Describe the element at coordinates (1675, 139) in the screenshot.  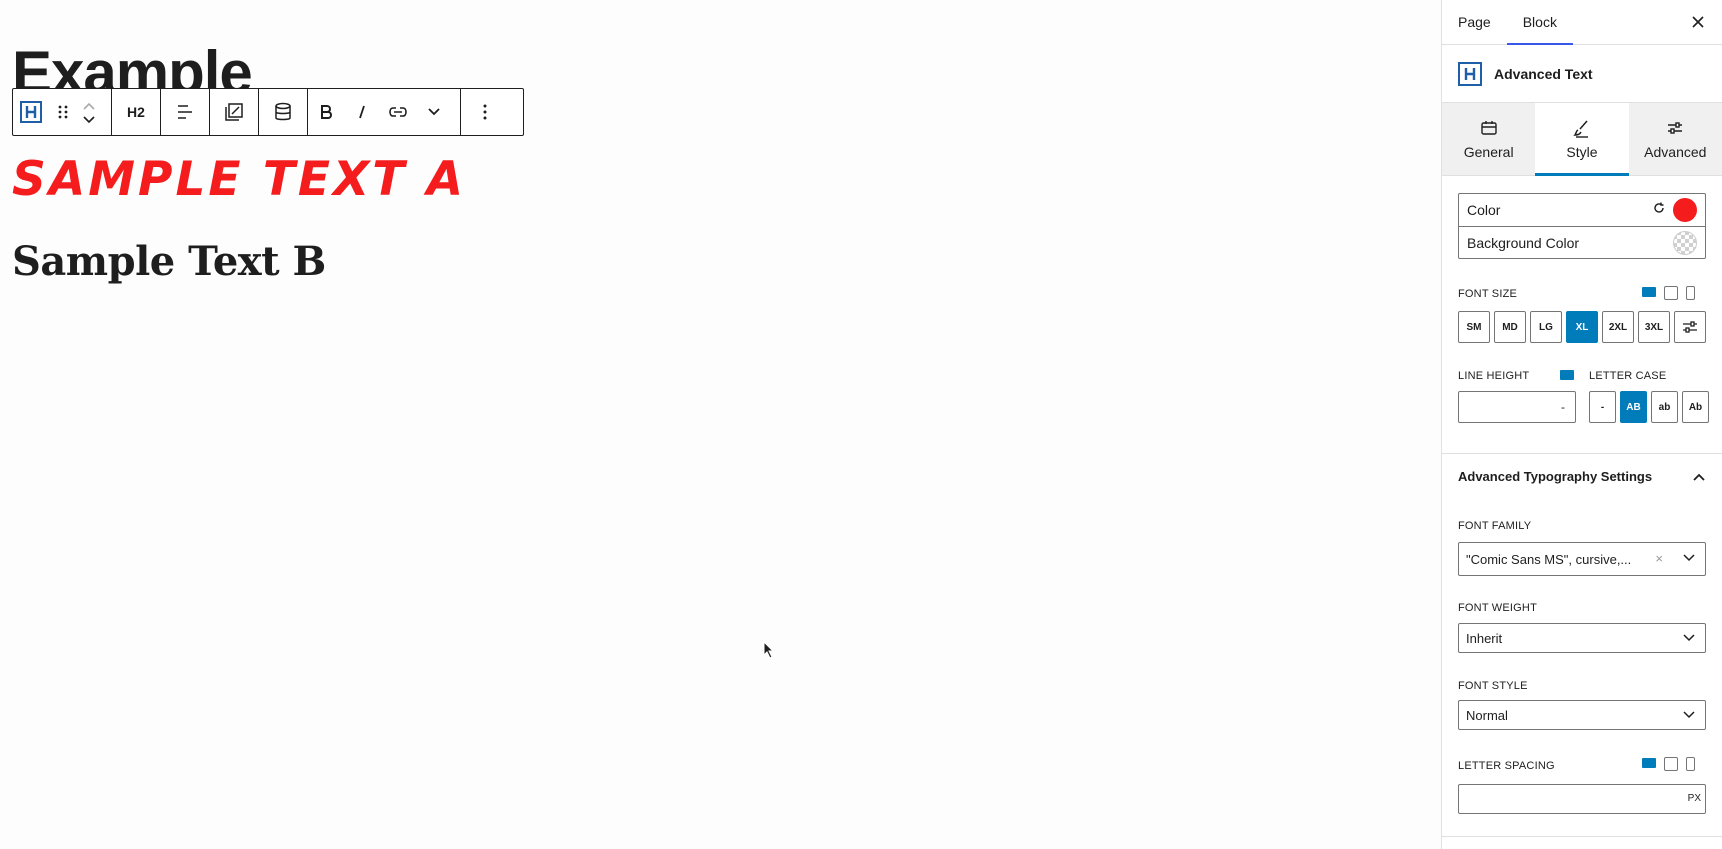
I see `tab-advanced: Advanced` at that location.